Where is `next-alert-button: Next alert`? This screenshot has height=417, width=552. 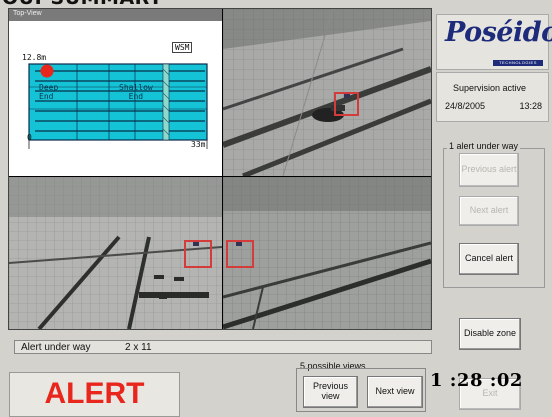
next-alert-button: Next alert is located at coordinates (489, 211).